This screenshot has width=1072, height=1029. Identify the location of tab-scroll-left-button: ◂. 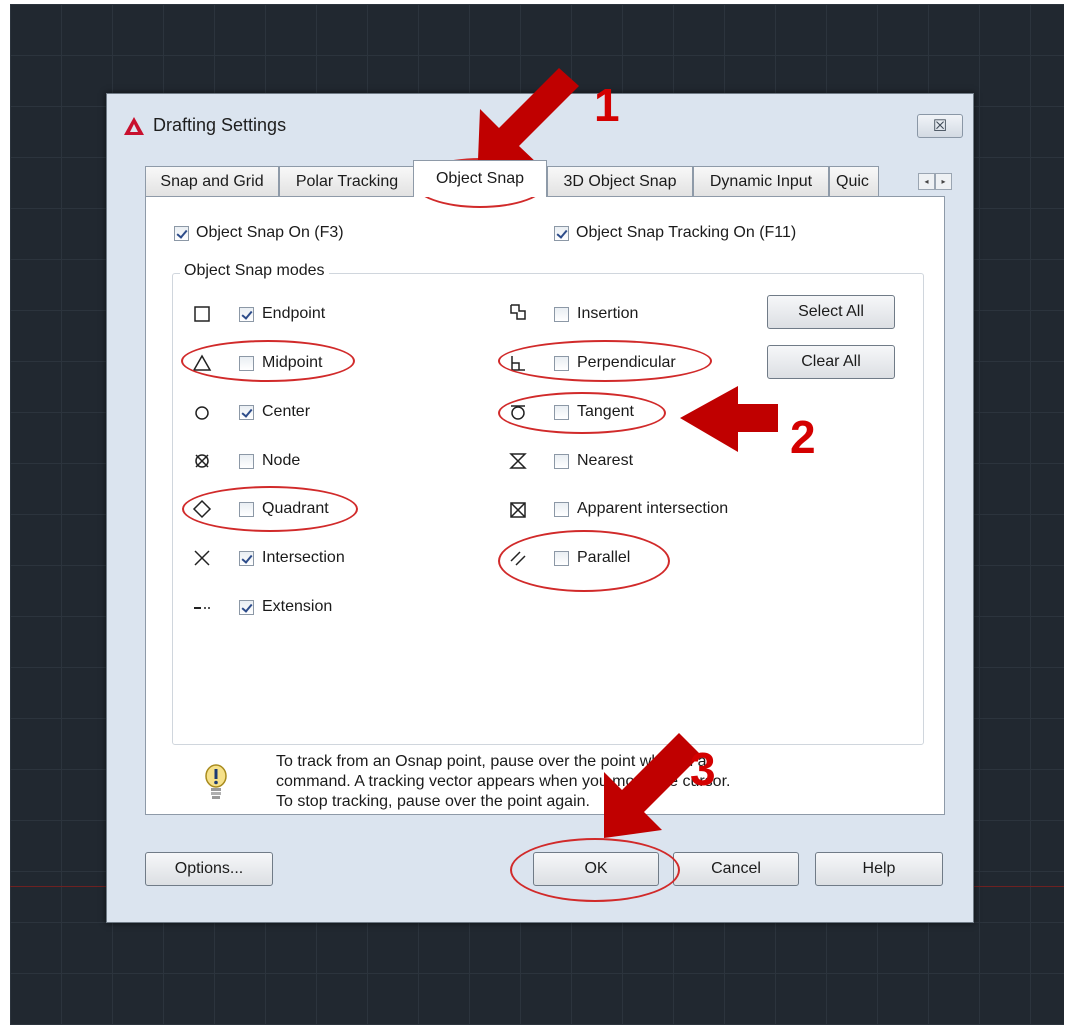
(926, 181).